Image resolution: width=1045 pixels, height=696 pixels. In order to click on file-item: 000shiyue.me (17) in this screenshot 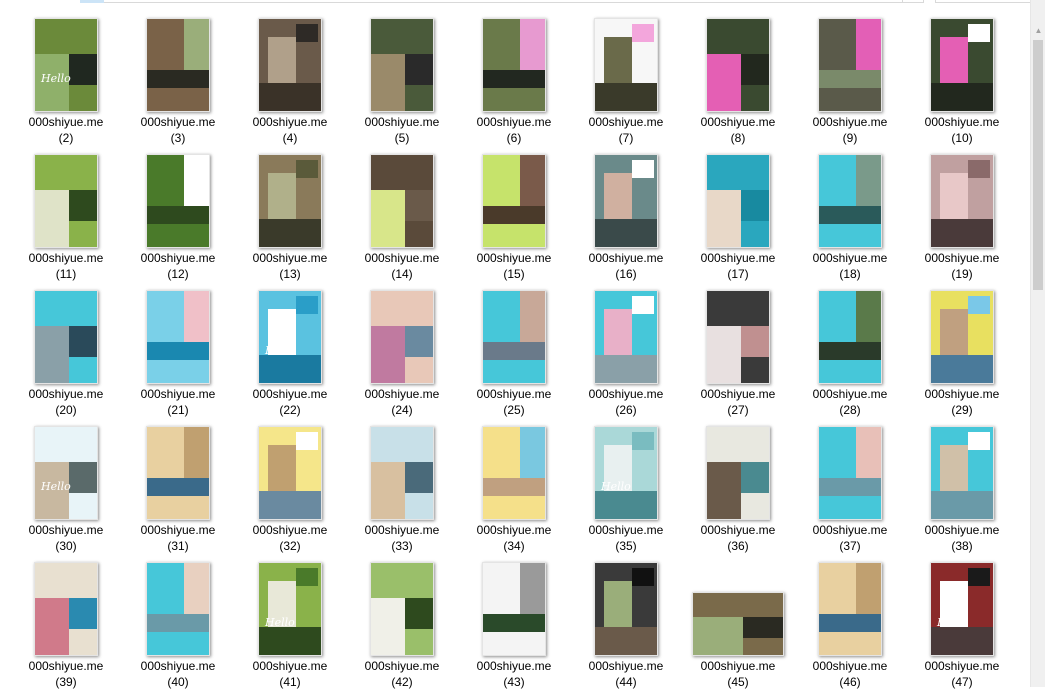, I will do `click(738, 220)`.